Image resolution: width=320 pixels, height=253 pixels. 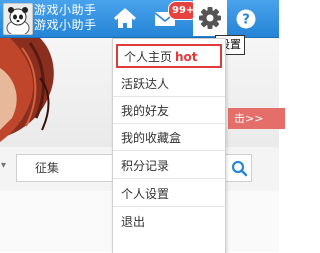 I want to click on menu-item-label: 我的收藏盒, so click(x=151, y=138).